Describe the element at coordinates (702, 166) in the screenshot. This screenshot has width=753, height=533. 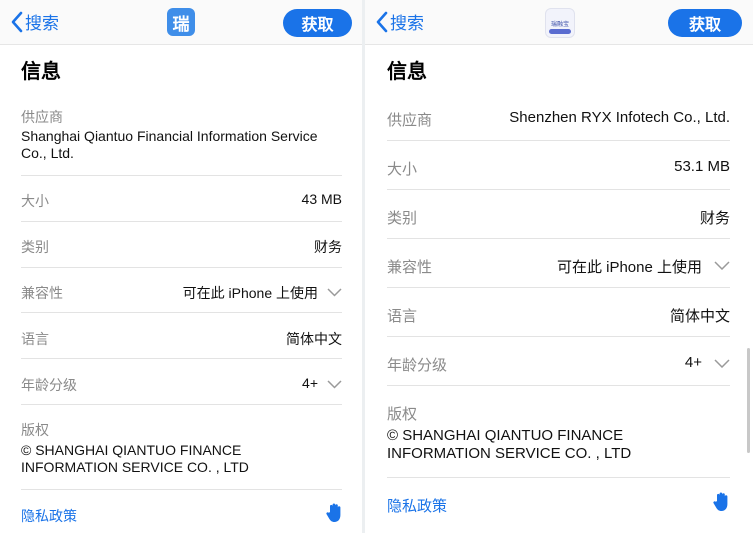
I see `size-value: 53.1 MB` at that location.